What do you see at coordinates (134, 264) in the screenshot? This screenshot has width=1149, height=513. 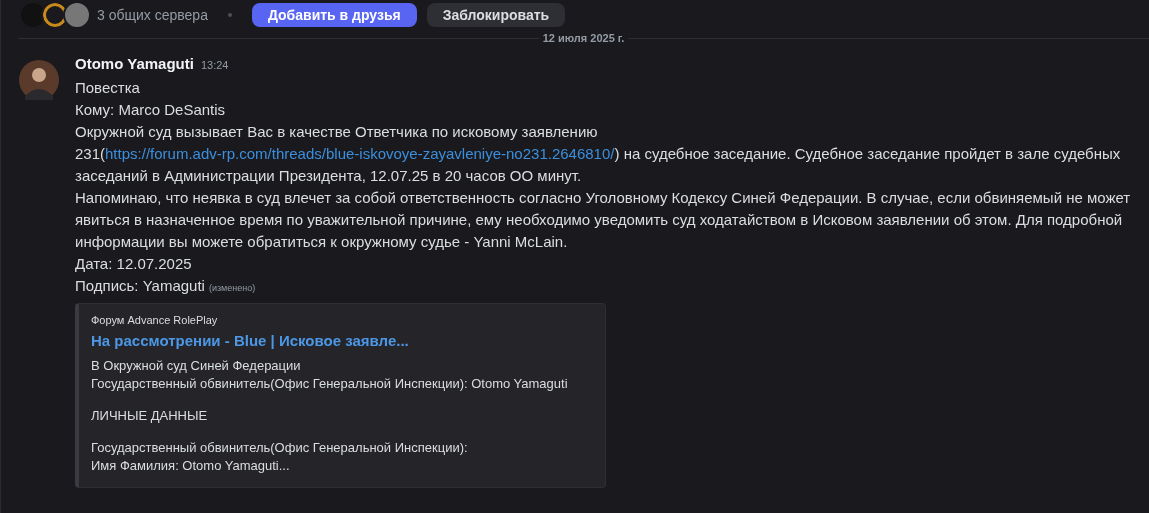 I see `message-text: Дата: 12.07.2025` at bounding box center [134, 264].